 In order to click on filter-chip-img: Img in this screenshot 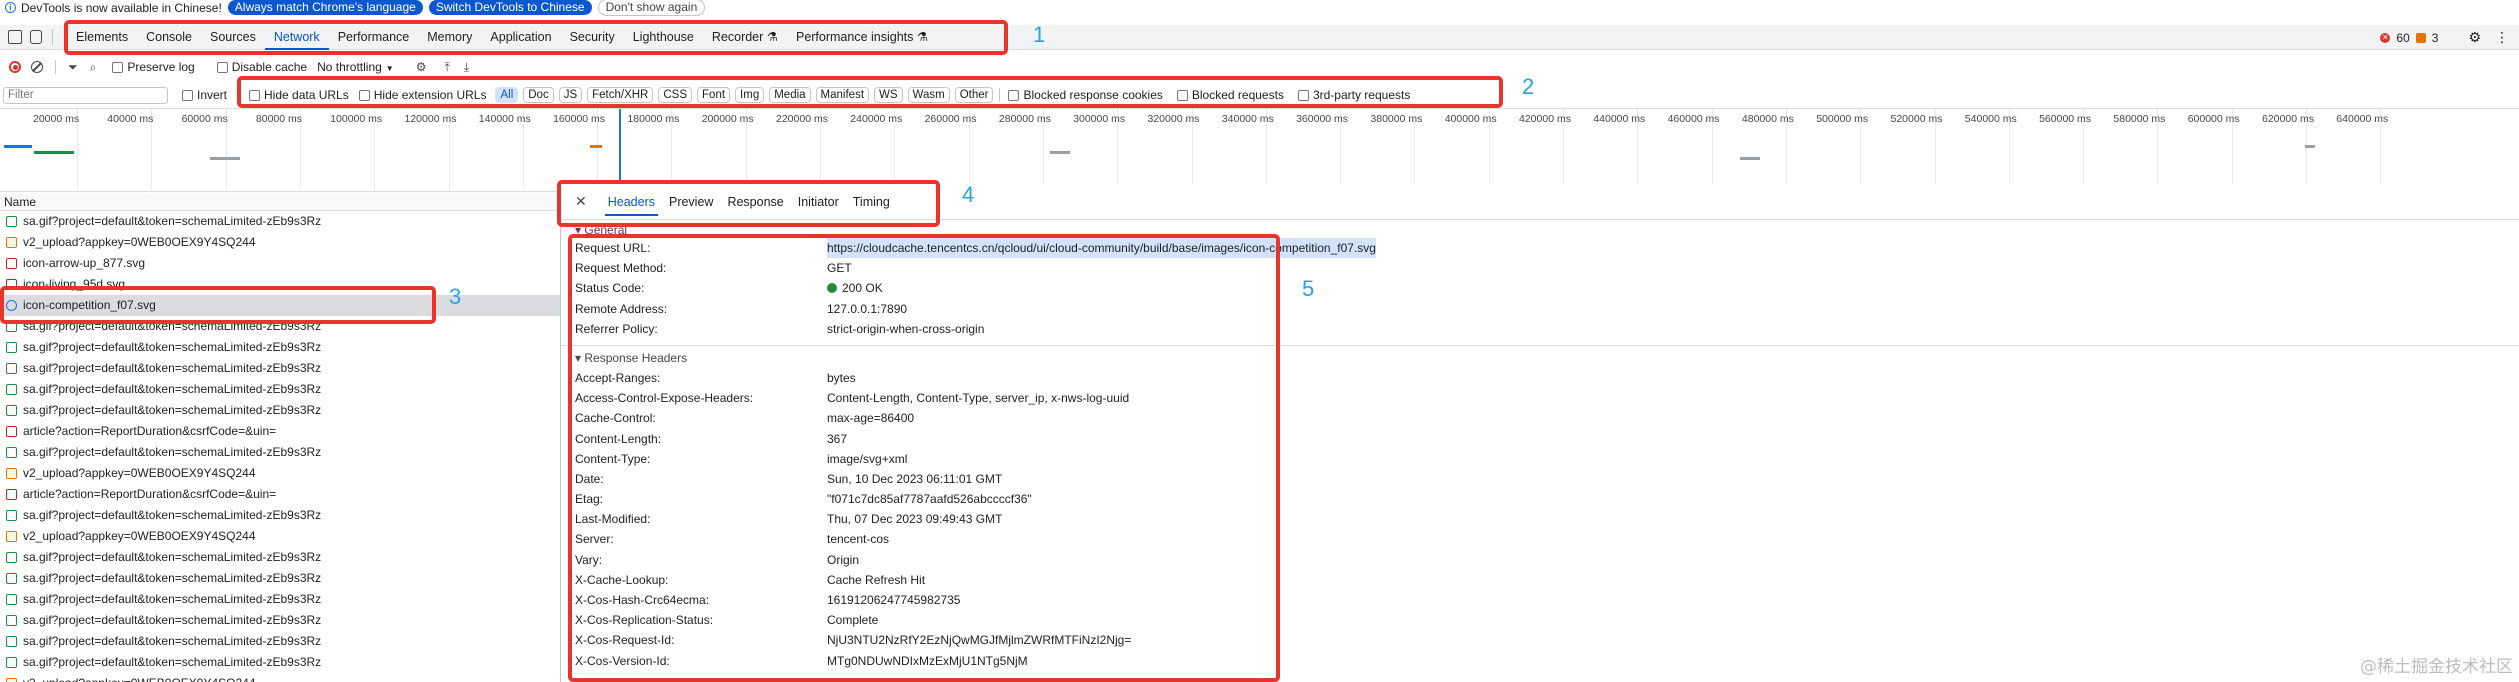, I will do `click(750, 95)`.